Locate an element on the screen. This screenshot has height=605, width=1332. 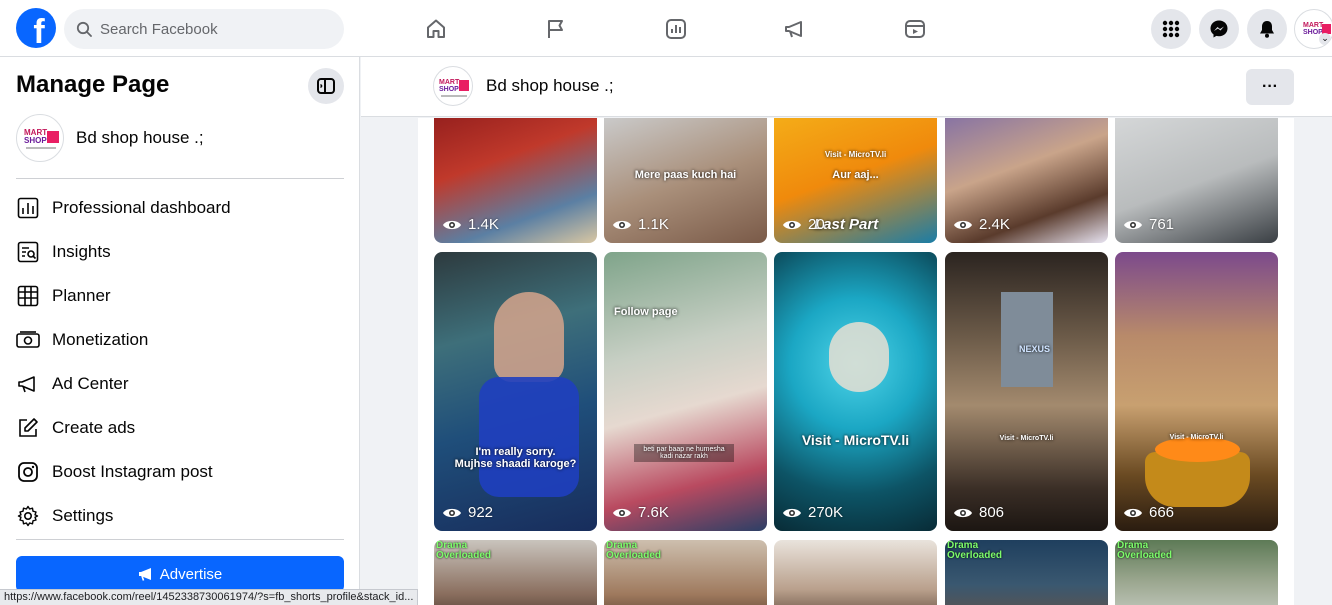
sidebar-item-label: Monetization is located at coordinates (100, 339).